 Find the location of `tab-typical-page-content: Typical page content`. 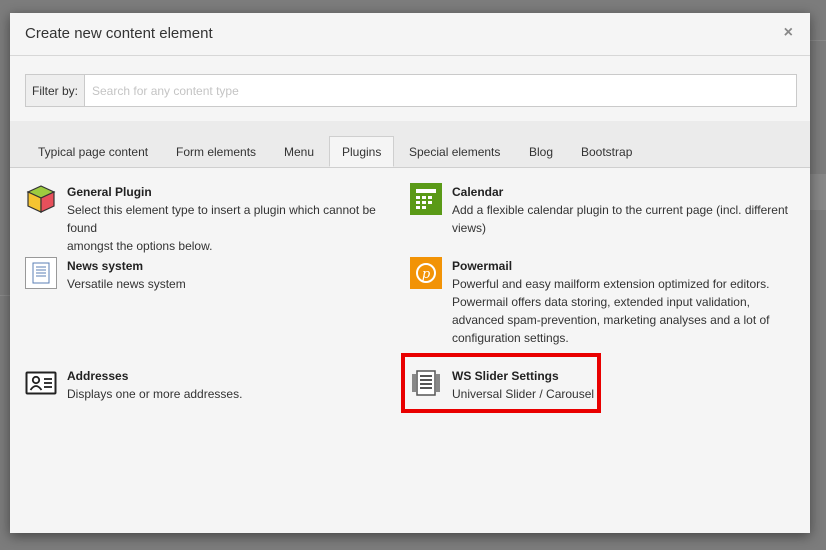

tab-typical-page-content: Typical page content is located at coordinates (93, 152).